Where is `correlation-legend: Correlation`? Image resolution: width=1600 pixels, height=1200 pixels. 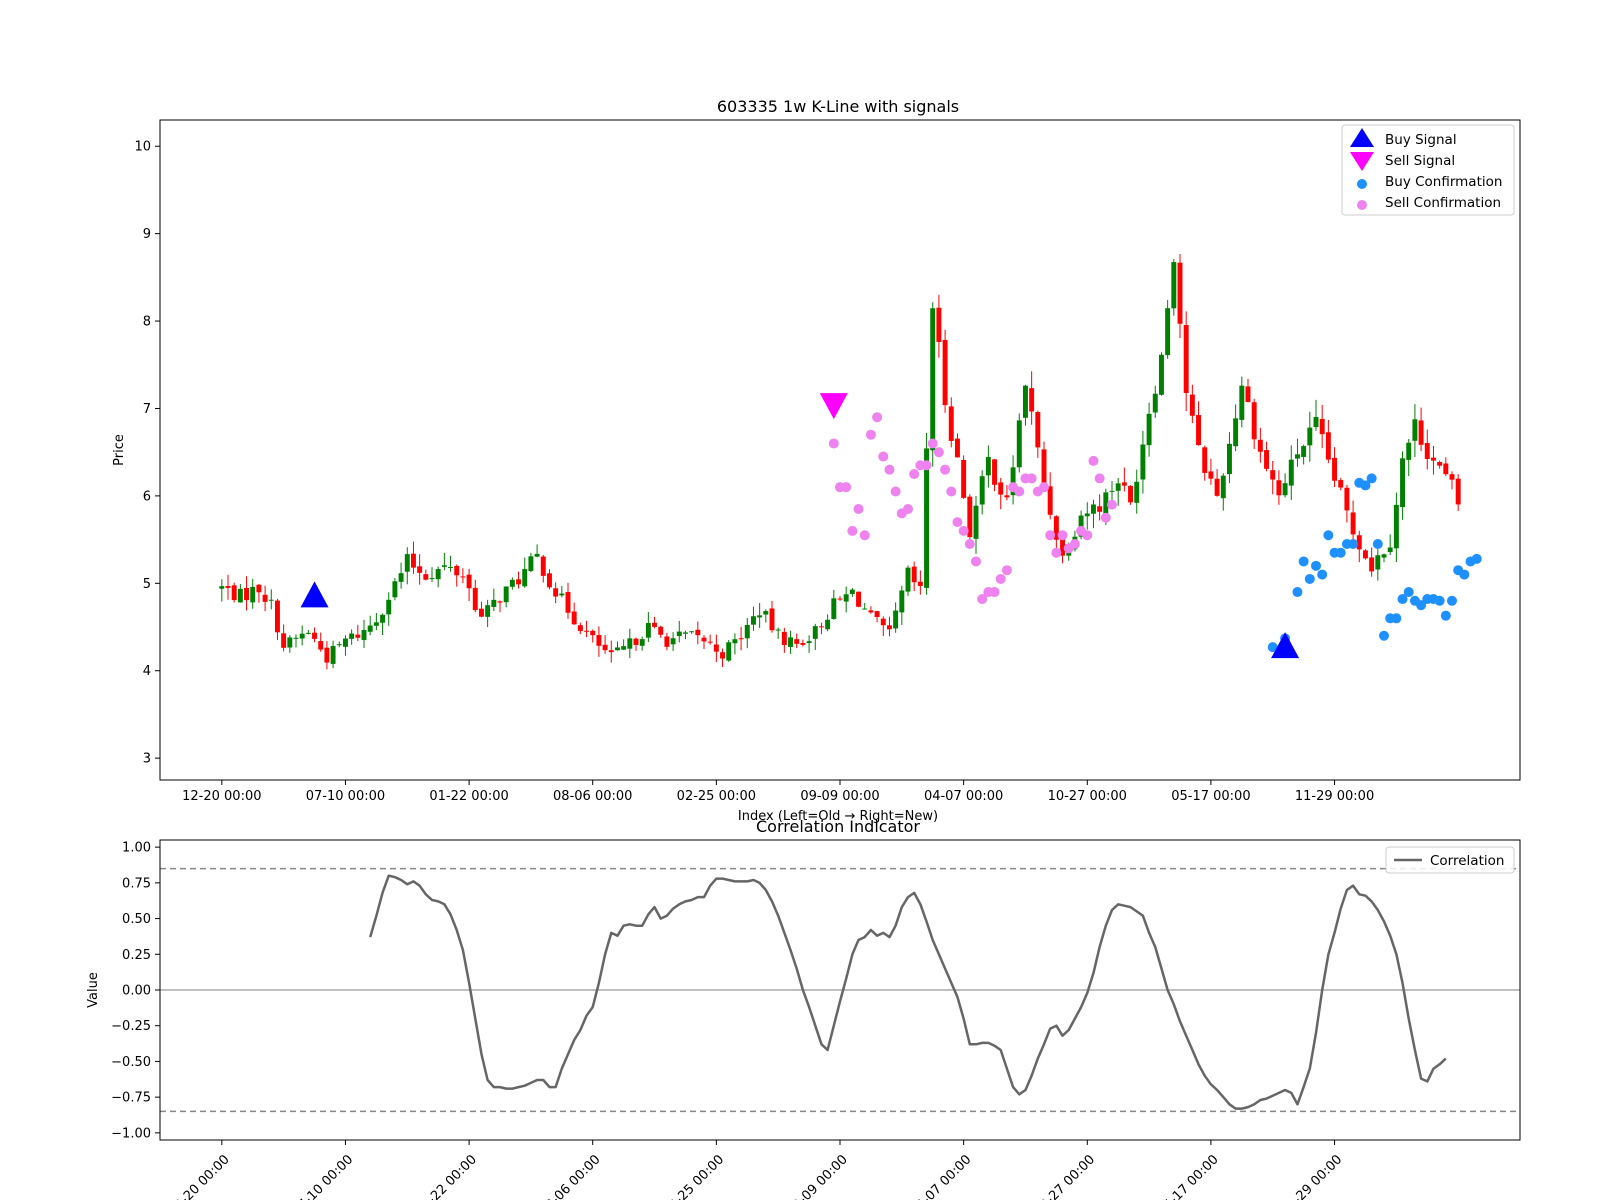
correlation-legend: Correlation is located at coordinates (1450, 860).